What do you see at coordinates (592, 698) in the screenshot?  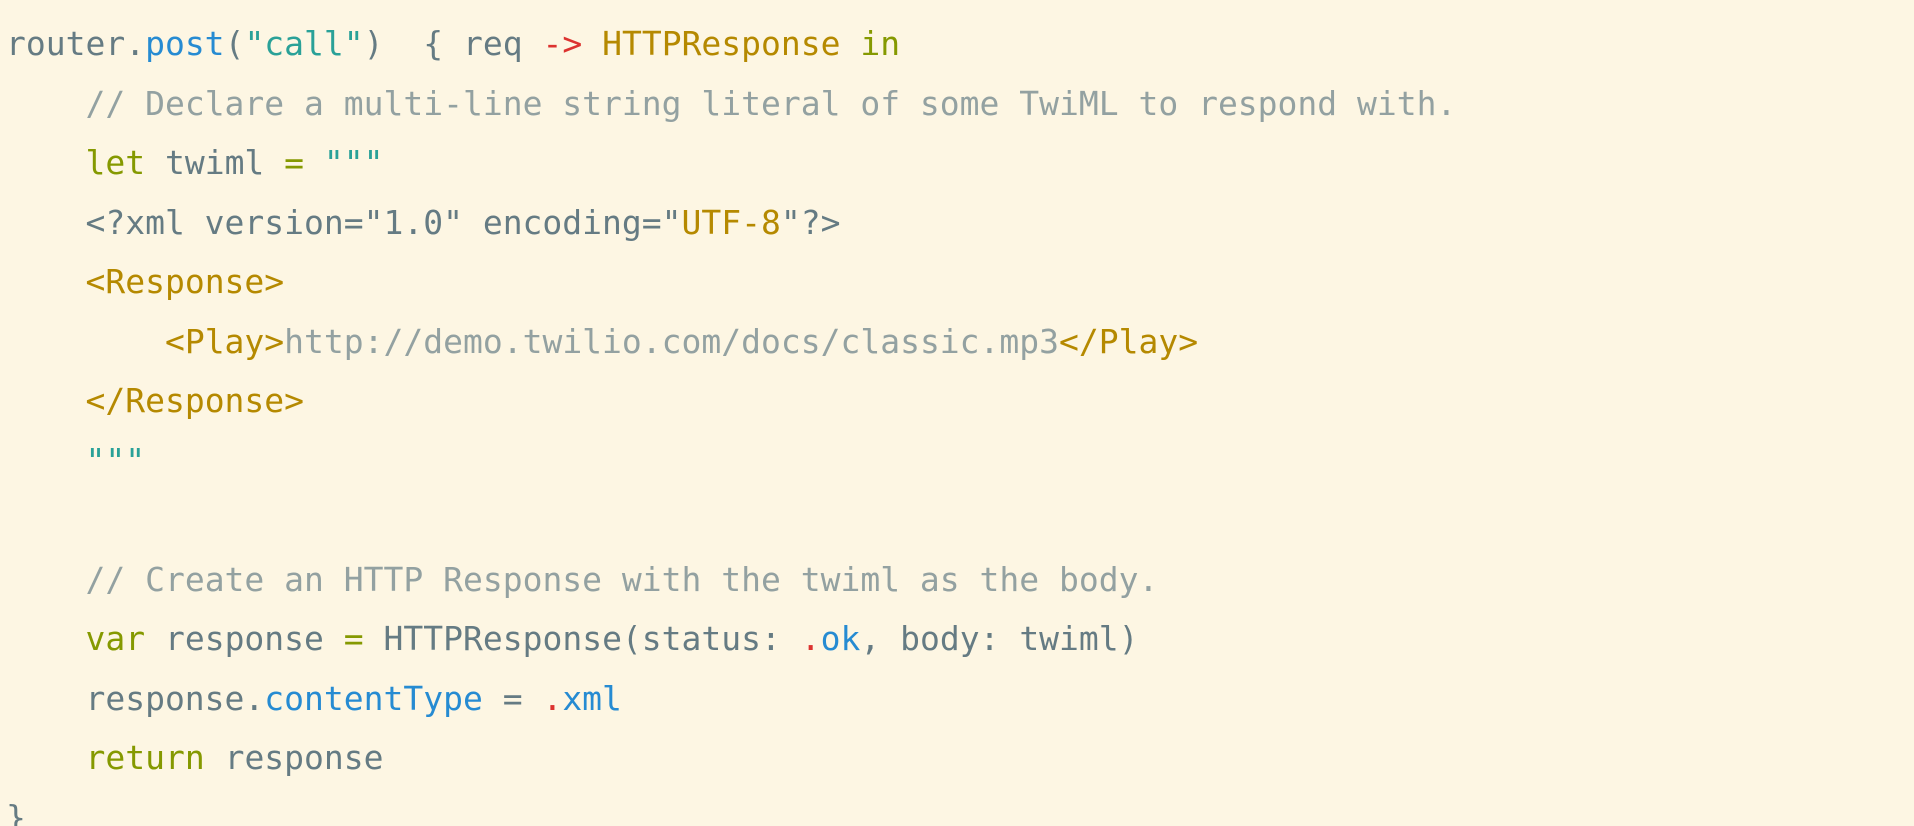 I see `code-token-func: xml` at bounding box center [592, 698].